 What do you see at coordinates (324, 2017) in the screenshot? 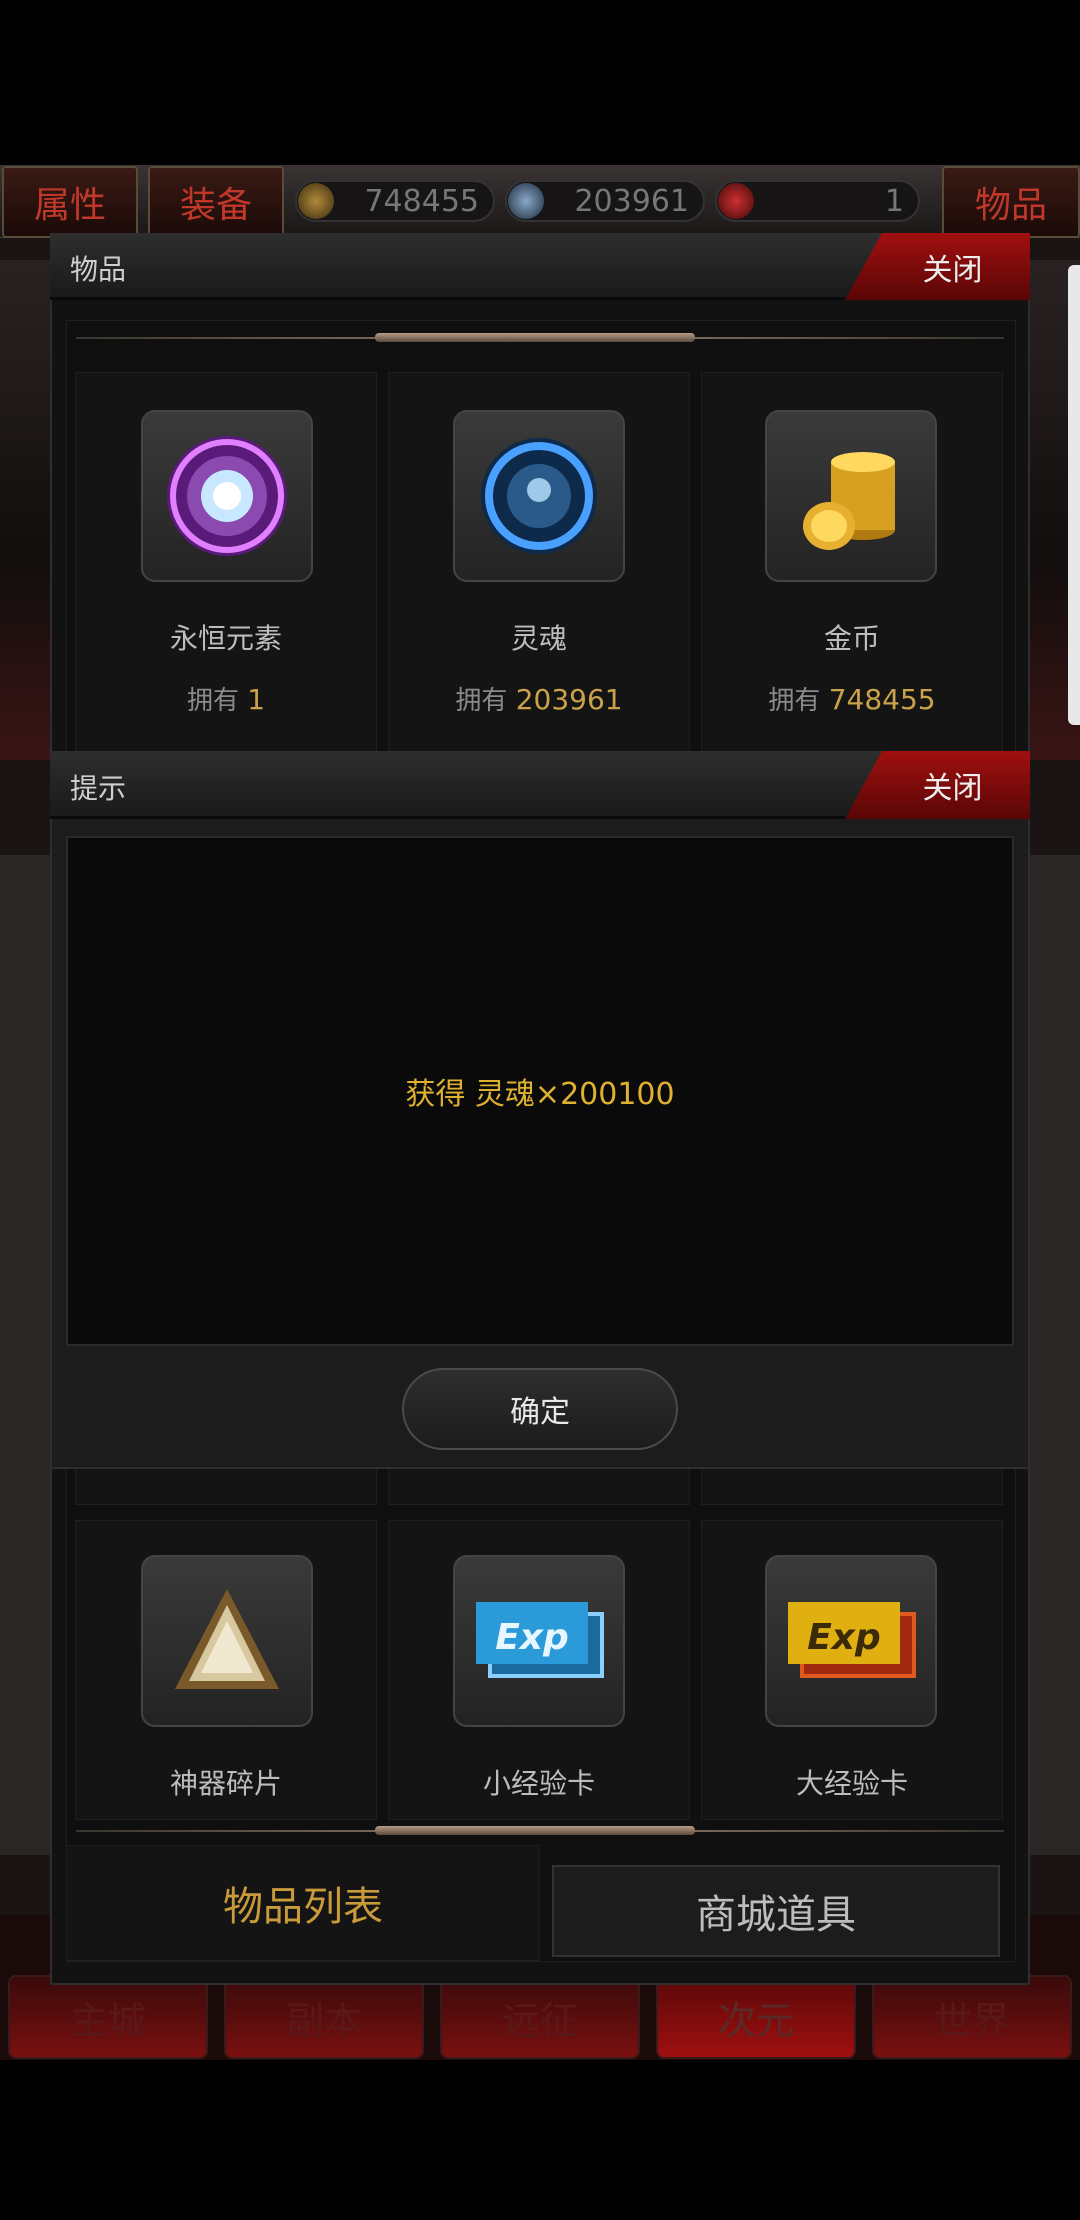
I see `nav-dungeon: 副本` at bounding box center [324, 2017].